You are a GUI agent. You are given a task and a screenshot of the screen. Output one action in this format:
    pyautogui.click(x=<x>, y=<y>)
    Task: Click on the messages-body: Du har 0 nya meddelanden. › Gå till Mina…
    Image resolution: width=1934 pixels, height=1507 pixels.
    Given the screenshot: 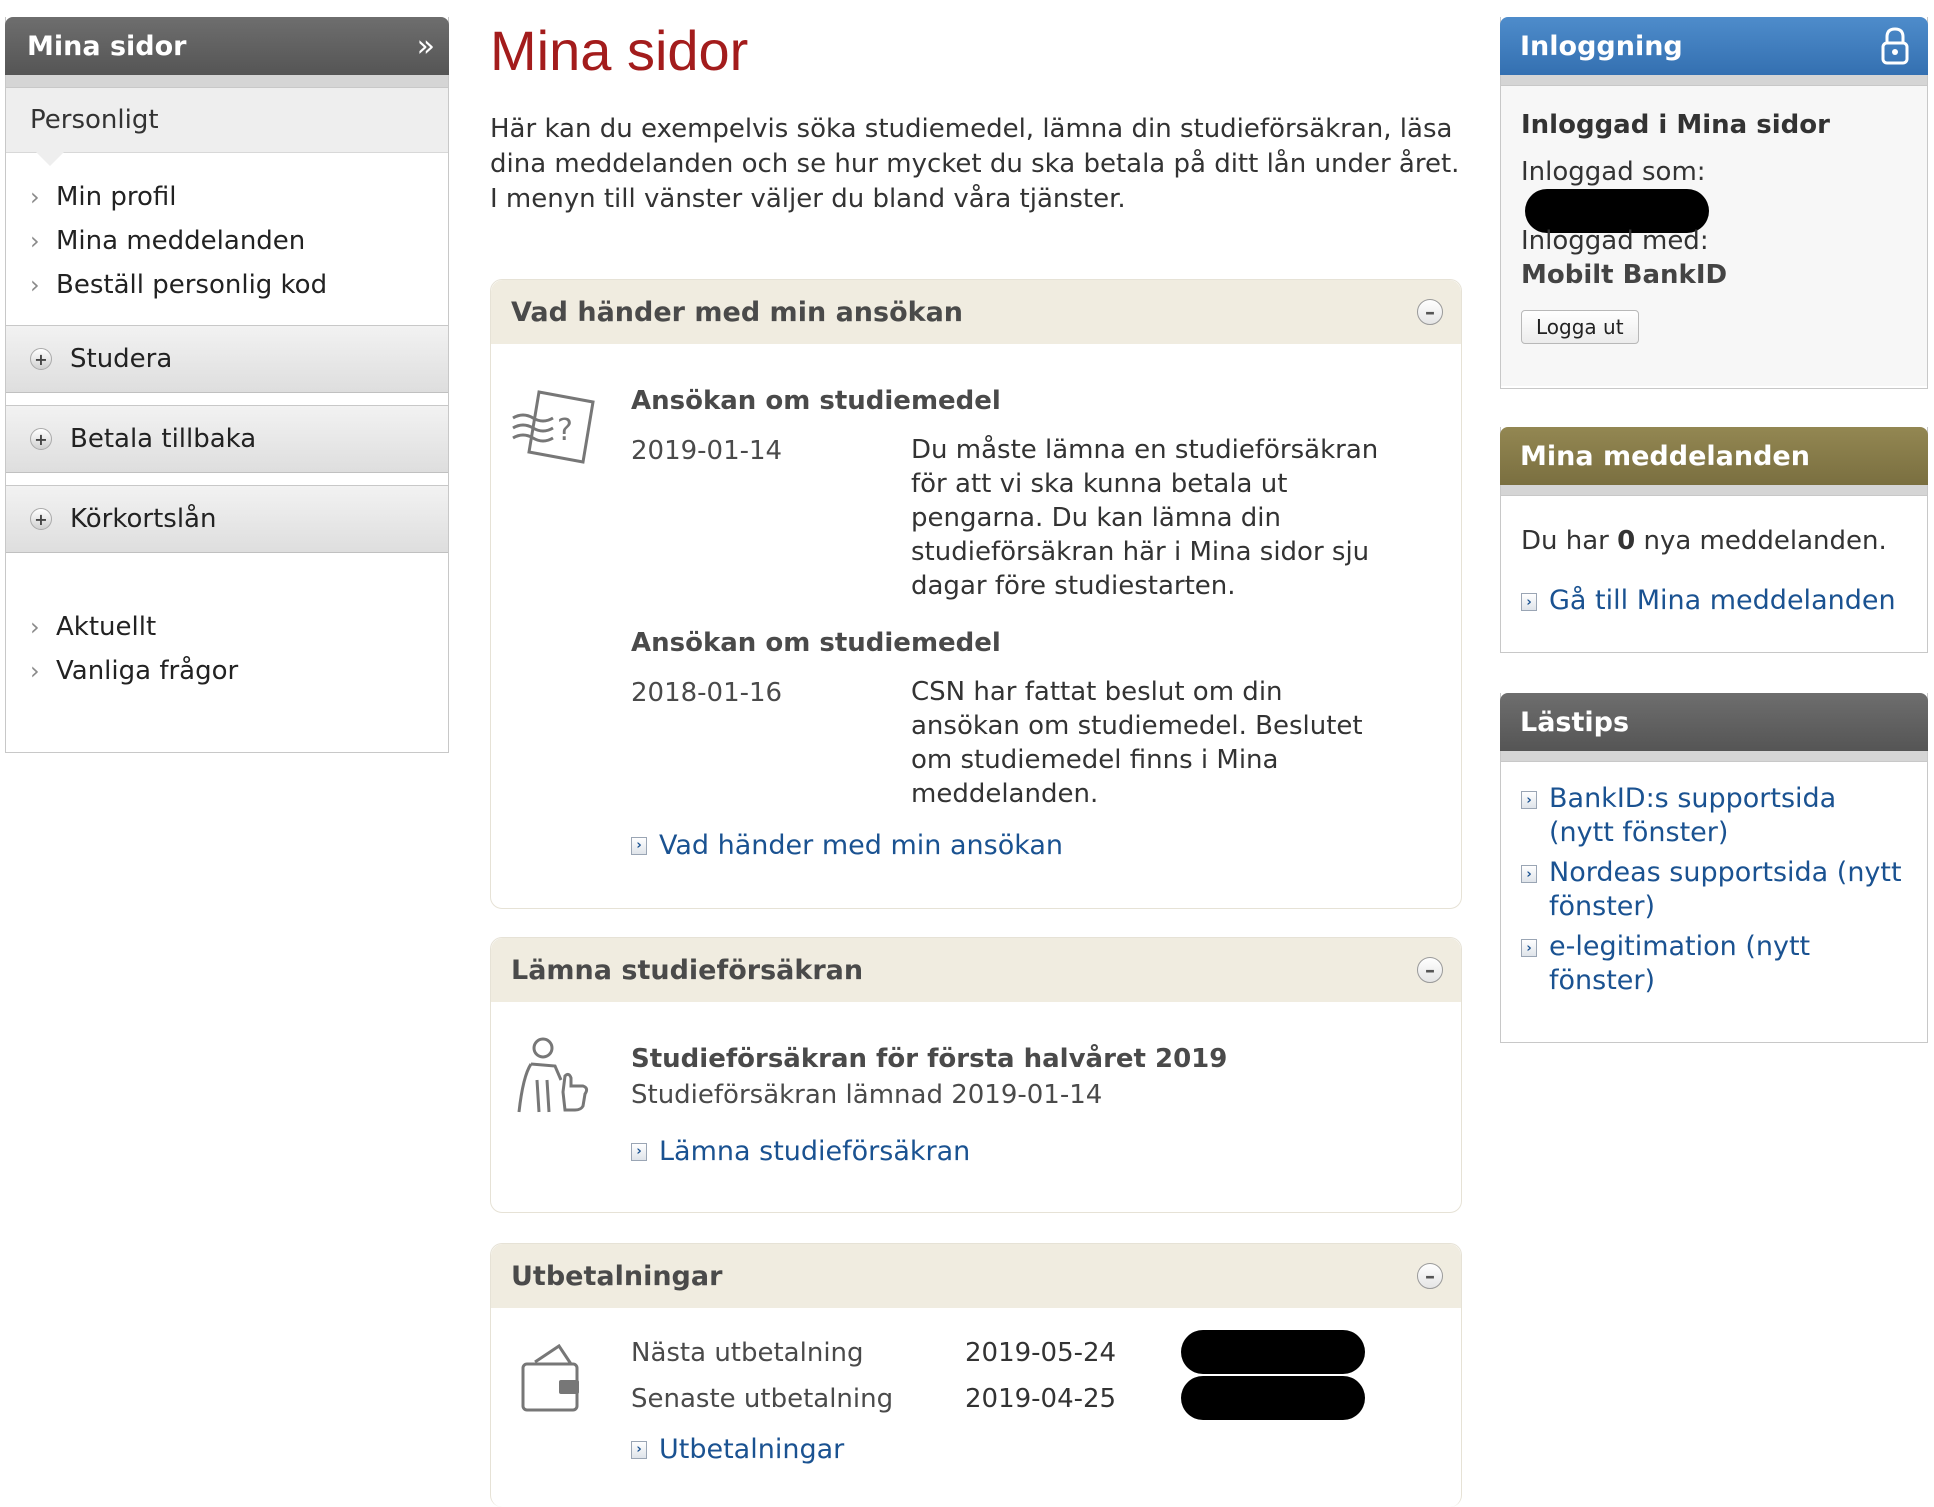 What is the action you would take?
    pyautogui.click(x=1714, y=574)
    